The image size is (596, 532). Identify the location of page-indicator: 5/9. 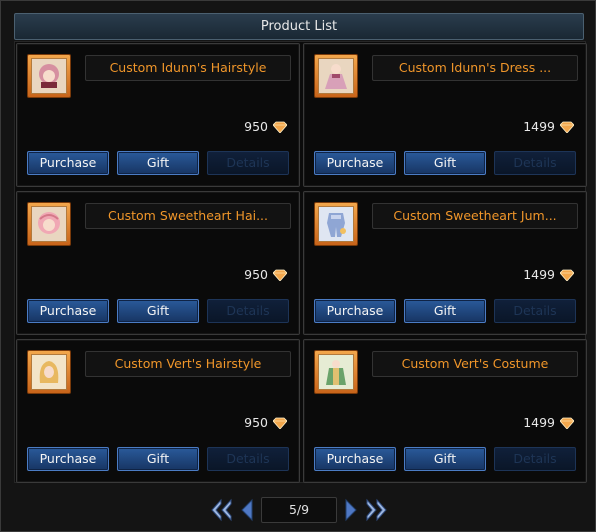
(299, 510).